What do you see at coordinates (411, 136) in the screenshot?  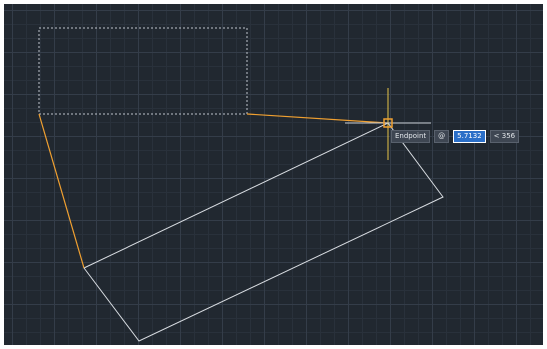 I see `snap-type-label: Endpoint` at bounding box center [411, 136].